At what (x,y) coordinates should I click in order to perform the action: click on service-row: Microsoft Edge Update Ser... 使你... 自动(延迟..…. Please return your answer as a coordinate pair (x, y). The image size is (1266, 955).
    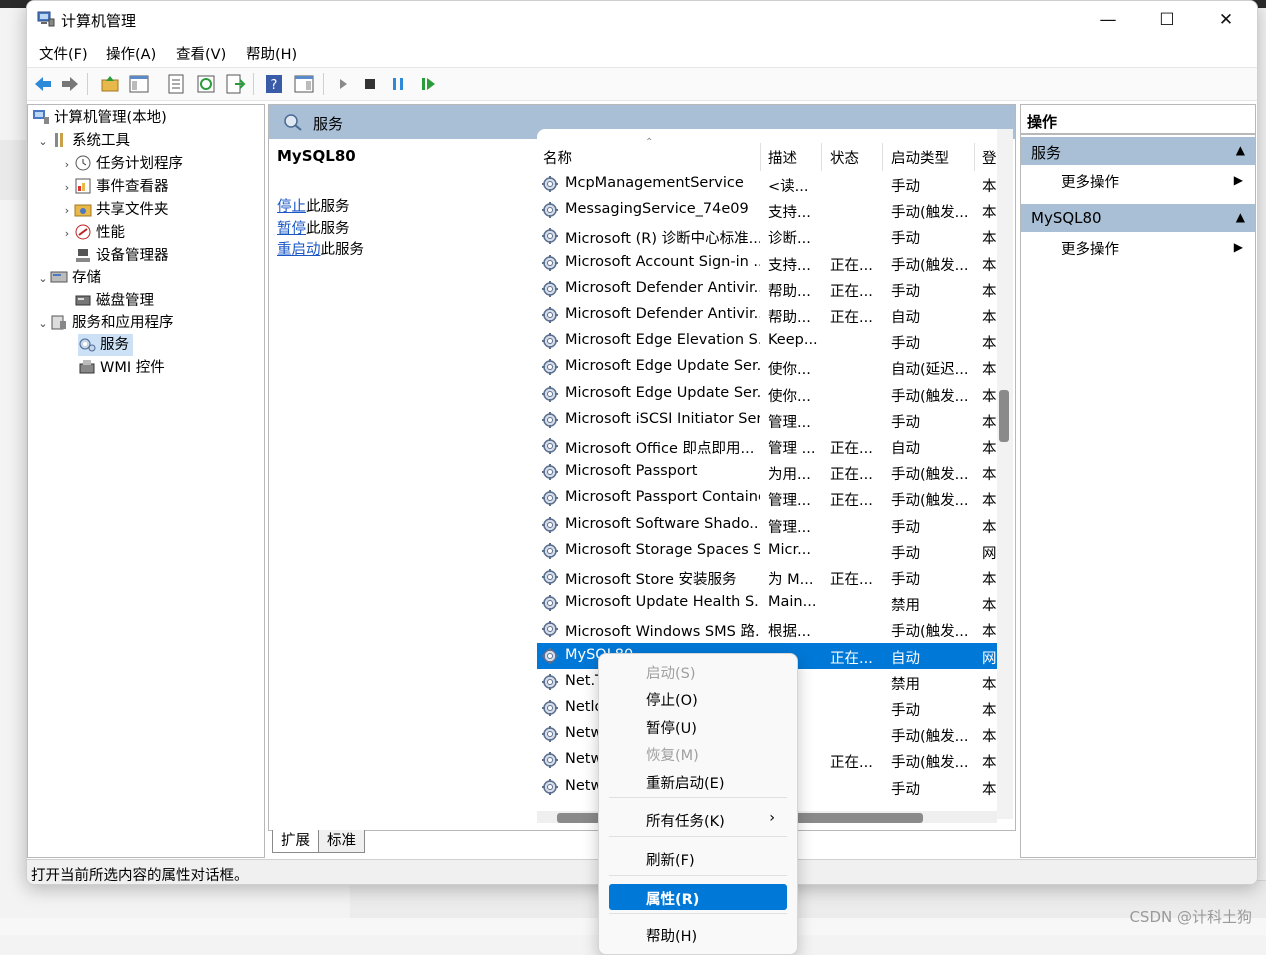
    Looking at the image, I should click on (767, 367).